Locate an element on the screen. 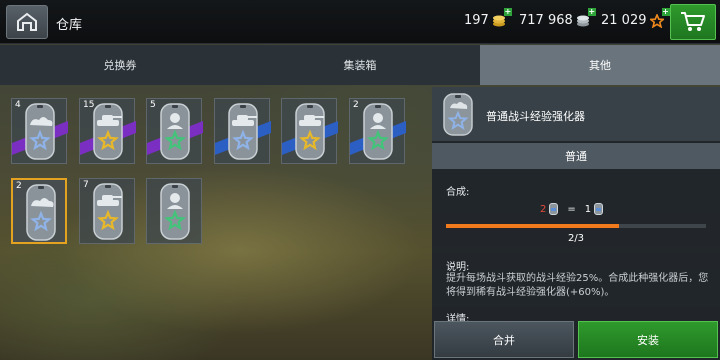 This screenshot has height=360, width=720. tab-label: 兑换券 is located at coordinates (120, 65).